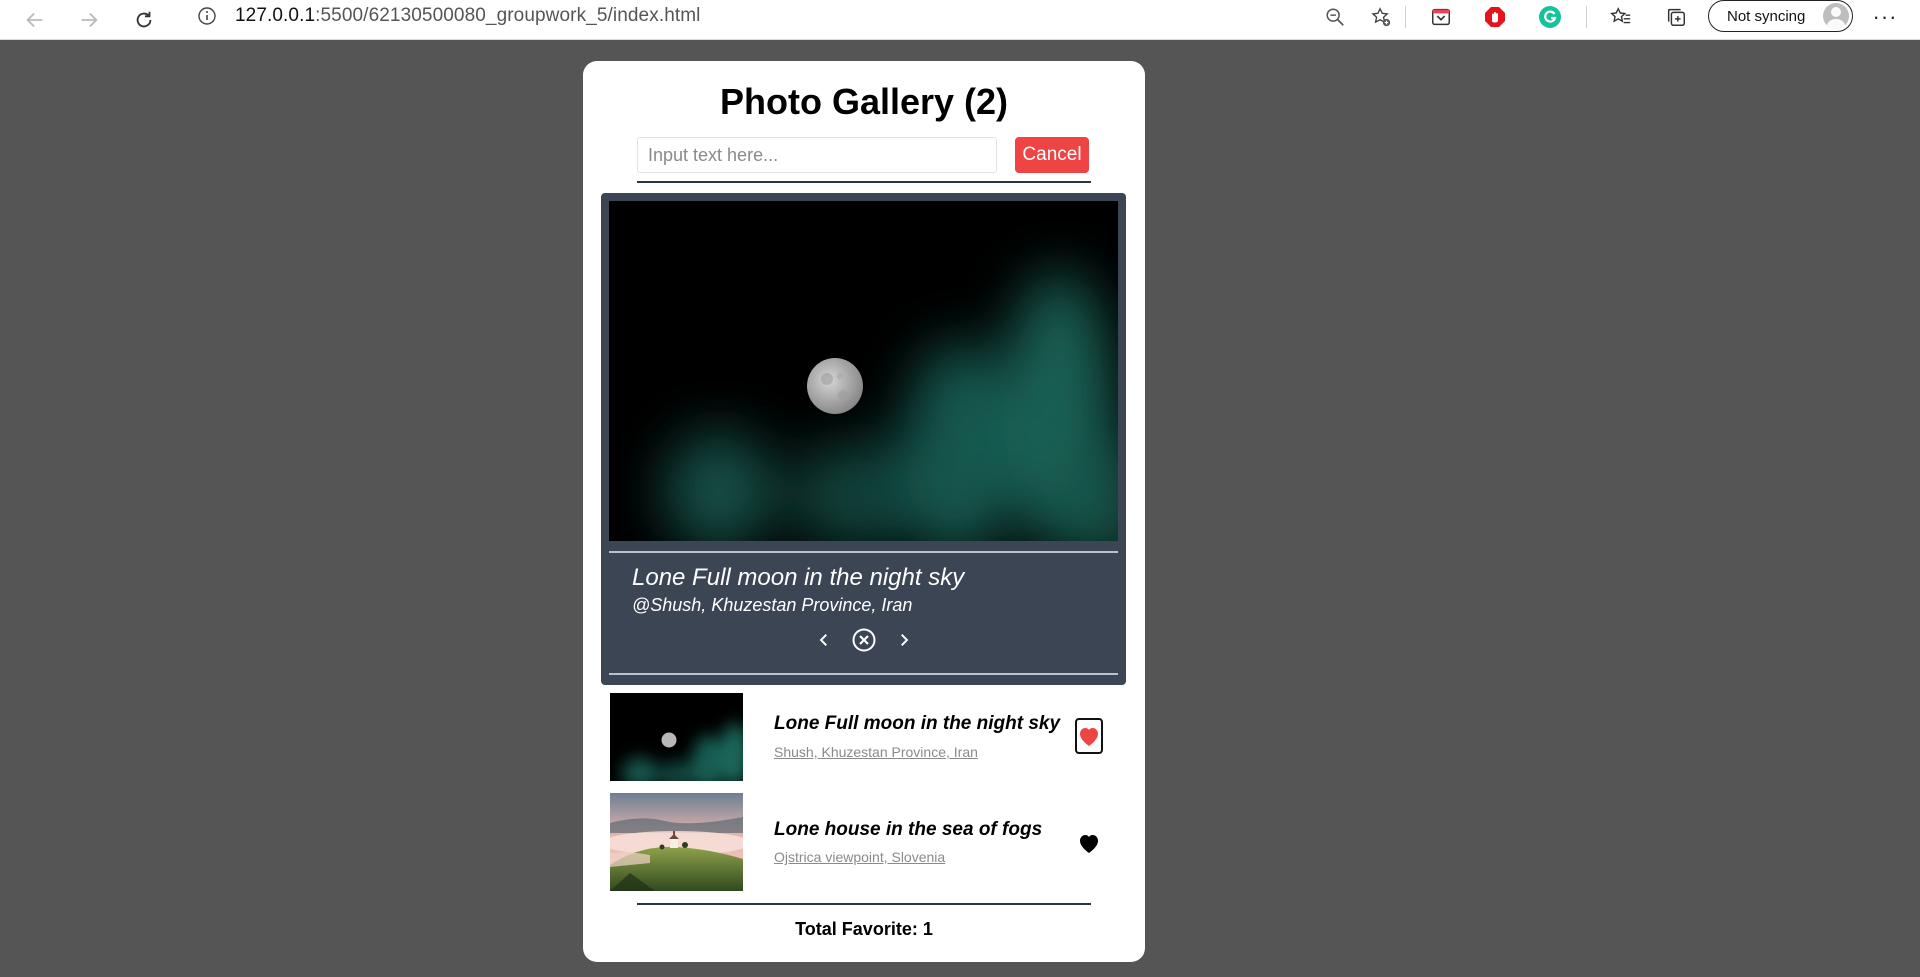 Image resolution: width=1920 pixels, height=977 pixels. I want to click on favorites-icon, so click(1621, 17).